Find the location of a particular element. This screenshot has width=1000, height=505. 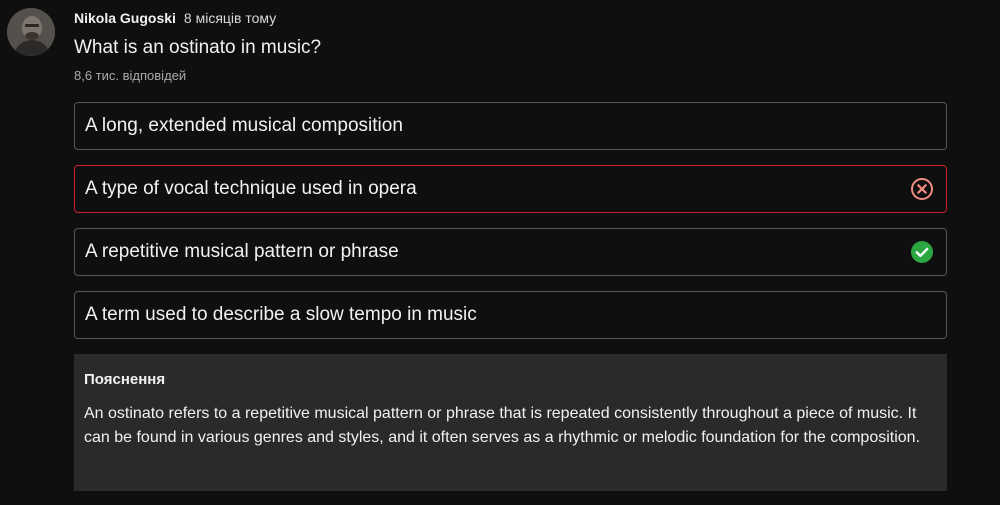

x-circle-icon is located at coordinates (922, 189).